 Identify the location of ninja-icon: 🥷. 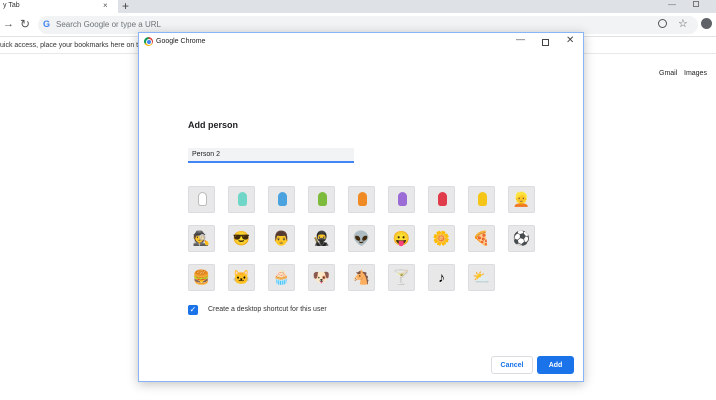
(321, 238).